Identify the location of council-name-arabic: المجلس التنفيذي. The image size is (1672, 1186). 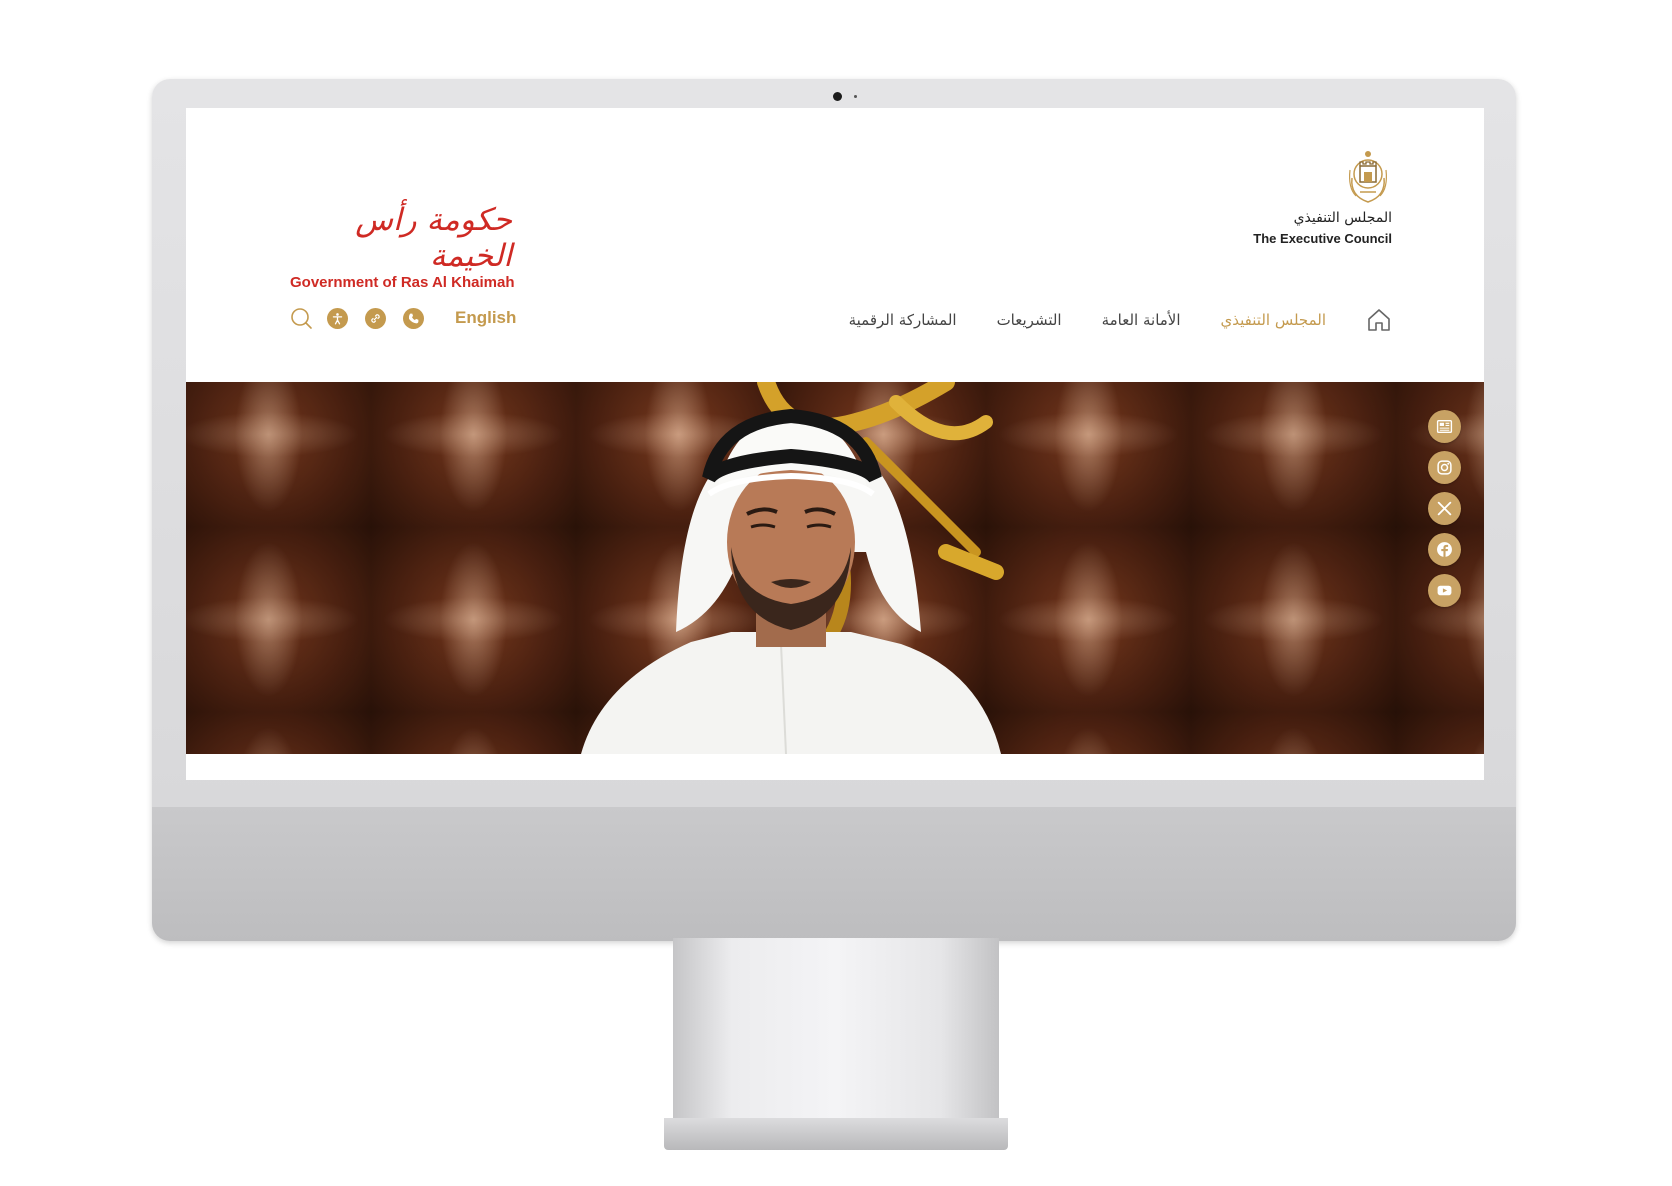
(1342, 218).